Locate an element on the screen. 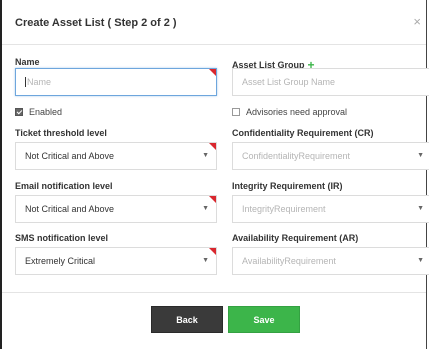 This screenshot has height=349, width=429. enabled-checkbox-row: Enabled is located at coordinates (38, 112).